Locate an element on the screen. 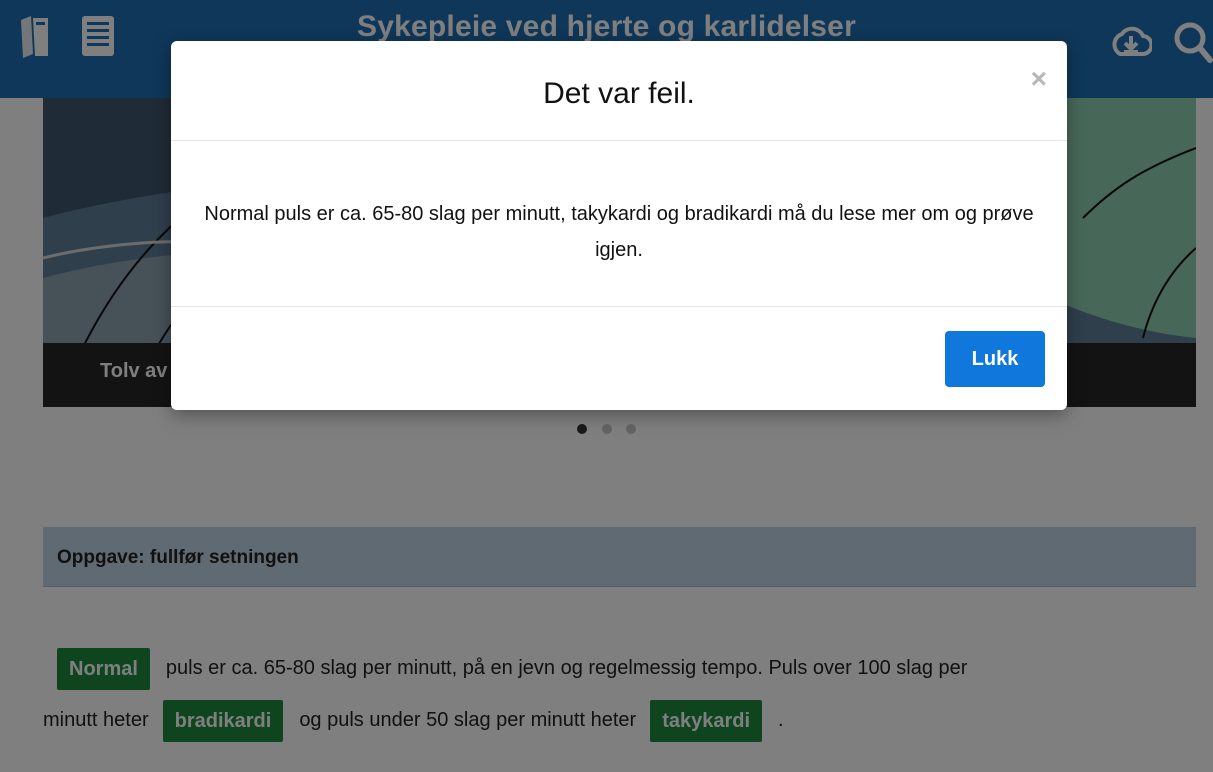  modal-header: Det var feil. × is located at coordinates (619, 91).